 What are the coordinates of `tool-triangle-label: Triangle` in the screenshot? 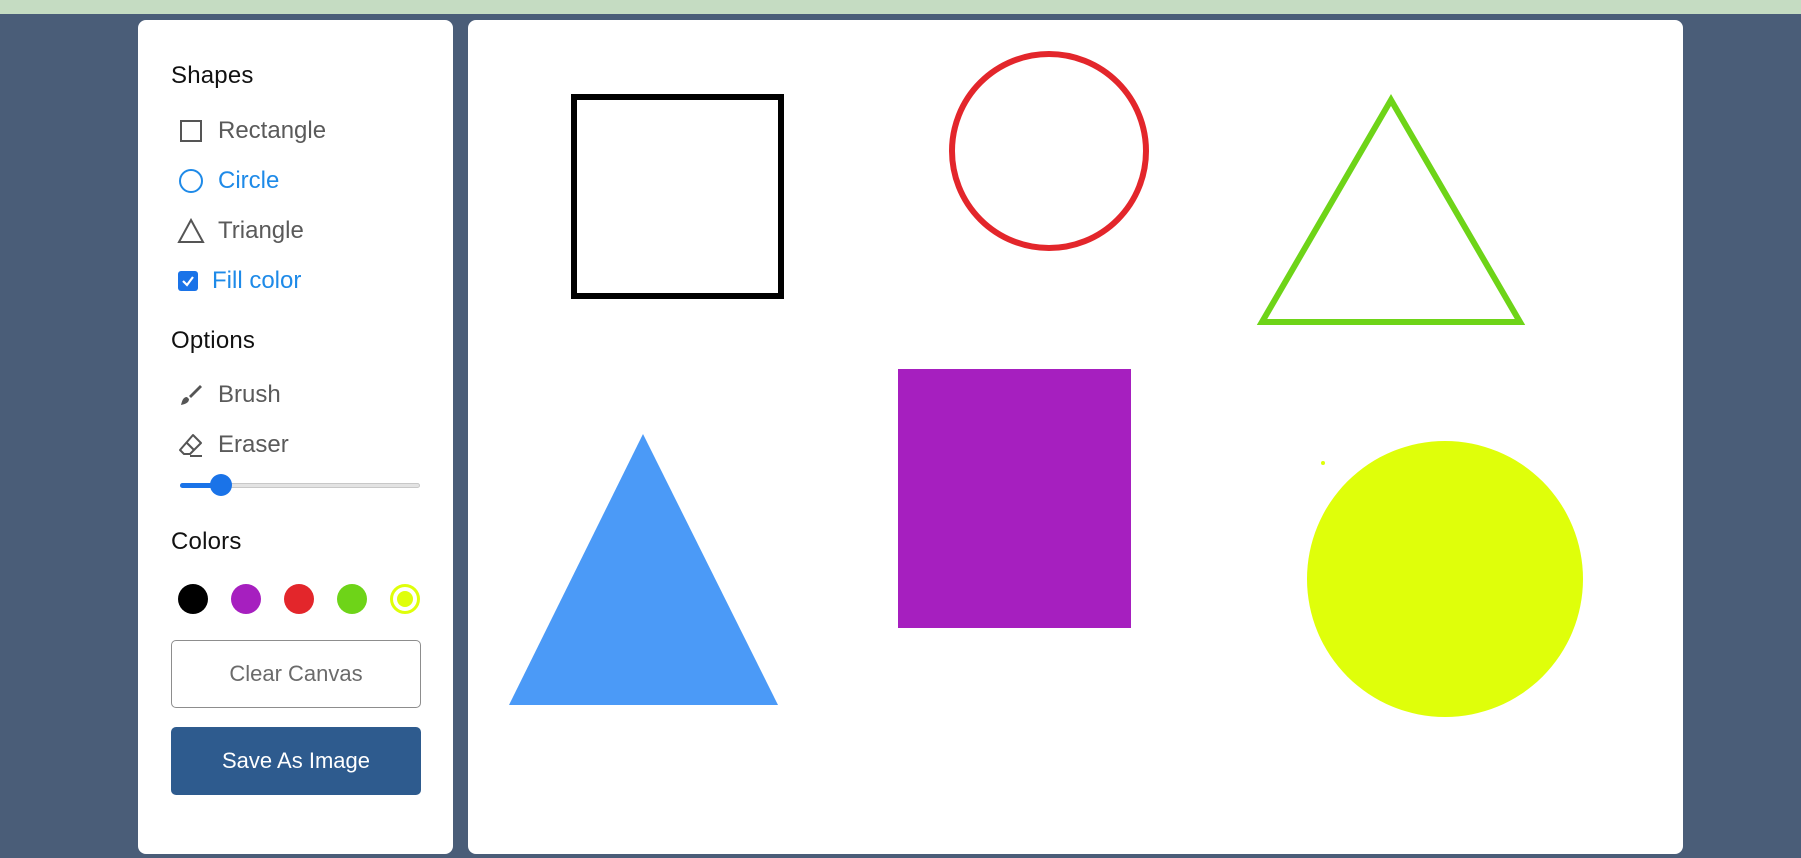 It's located at (261, 230).